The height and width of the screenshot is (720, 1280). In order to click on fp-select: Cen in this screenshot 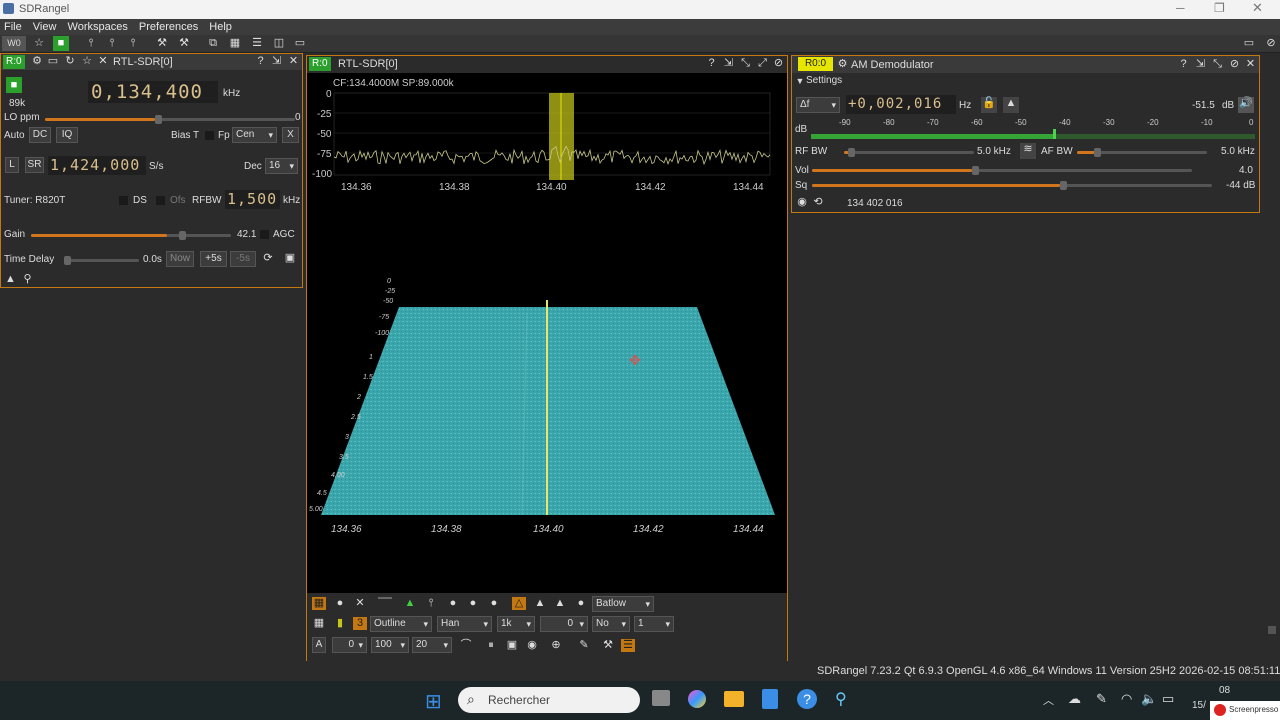, I will do `click(254, 135)`.